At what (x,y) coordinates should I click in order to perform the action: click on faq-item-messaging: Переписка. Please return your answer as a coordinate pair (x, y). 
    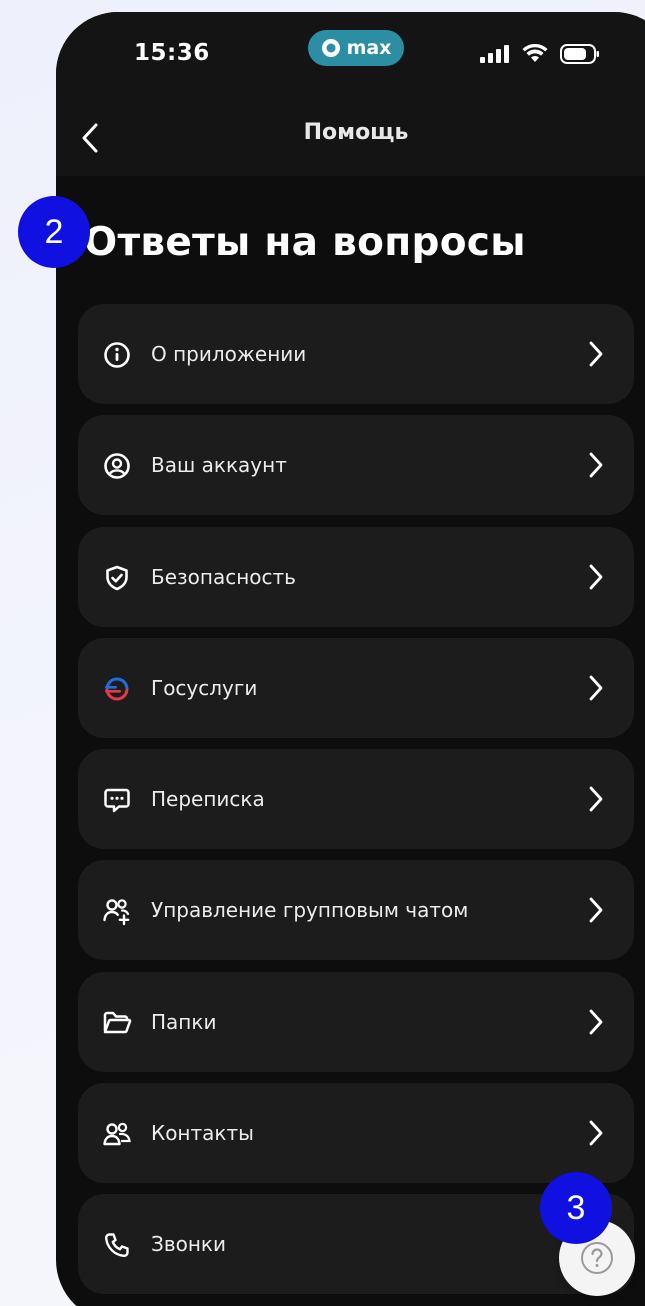
    Looking at the image, I should click on (356, 799).